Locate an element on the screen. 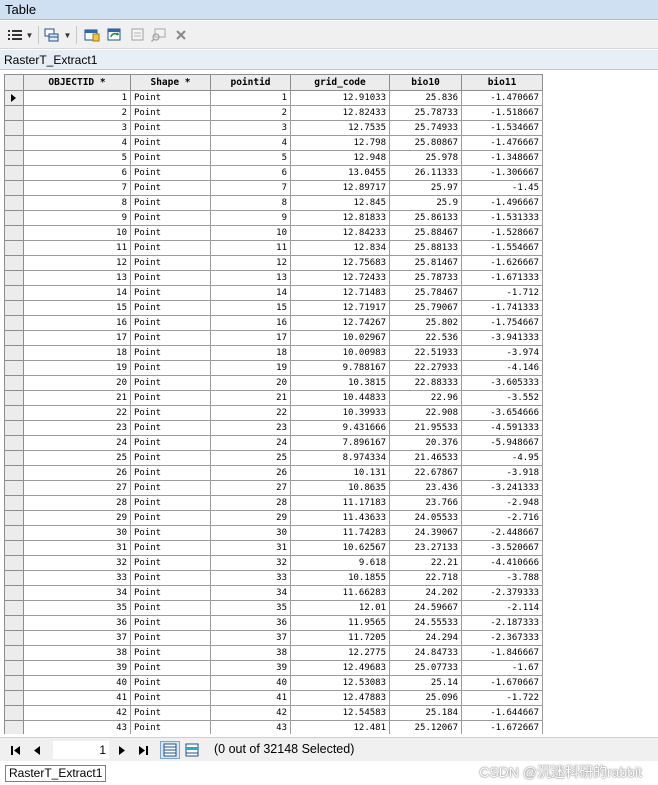 This screenshot has width=658, height=785. table-row: 30 Point 30 11.74283 24.39067 -2.448667 is located at coordinates (273, 533).